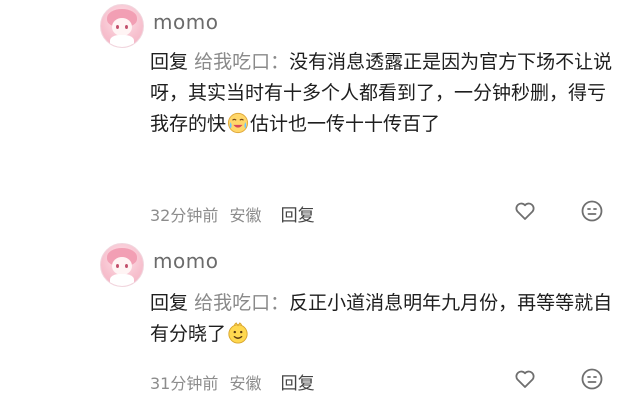 This screenshot has height=405, width=640. What do you see at coordinates (184, 215) in the screenshot?
I see `timestamp: 32分钟前` at bounding box center [184, 215].